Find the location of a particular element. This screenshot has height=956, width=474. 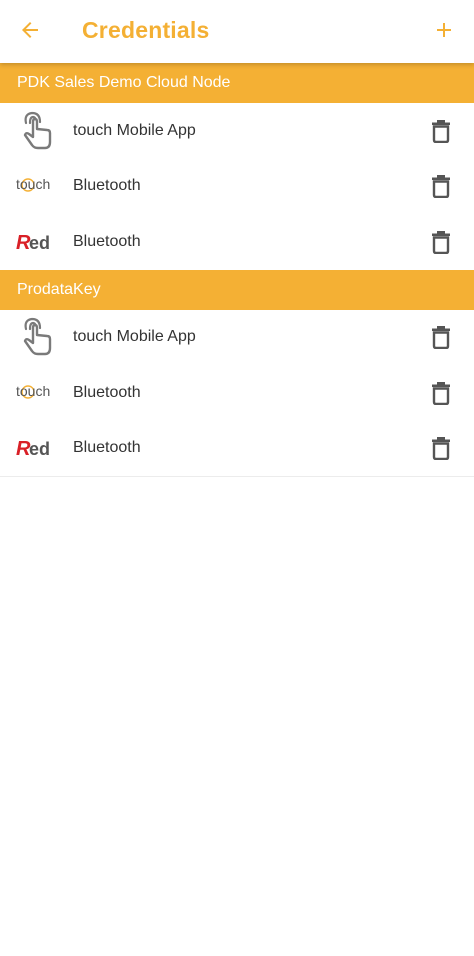

arrow-left-icon is located at coordinates (30, 30).